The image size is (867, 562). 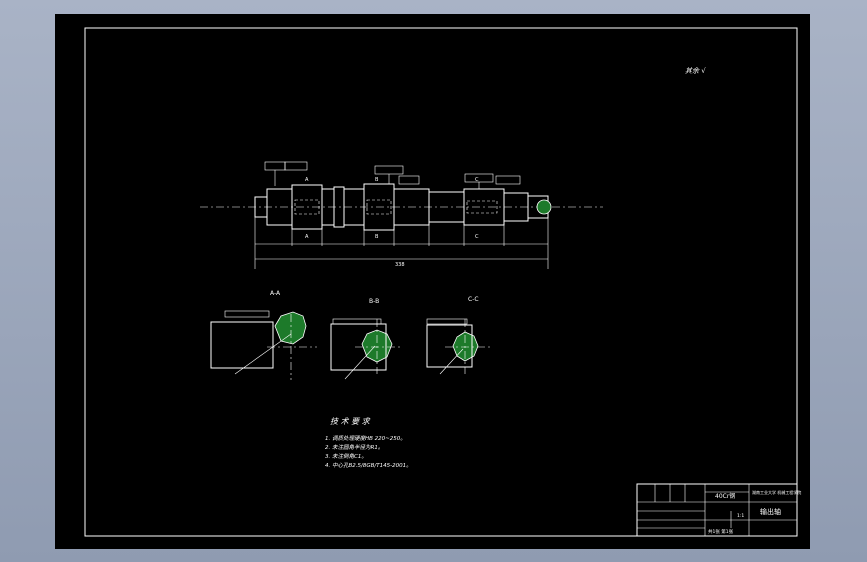 What do you see at coordinates (354, 447) in the screenshot?
I see `tech-req-item-2: 2. 未注圆角半径为R1。` at bounding box center [354, 447].